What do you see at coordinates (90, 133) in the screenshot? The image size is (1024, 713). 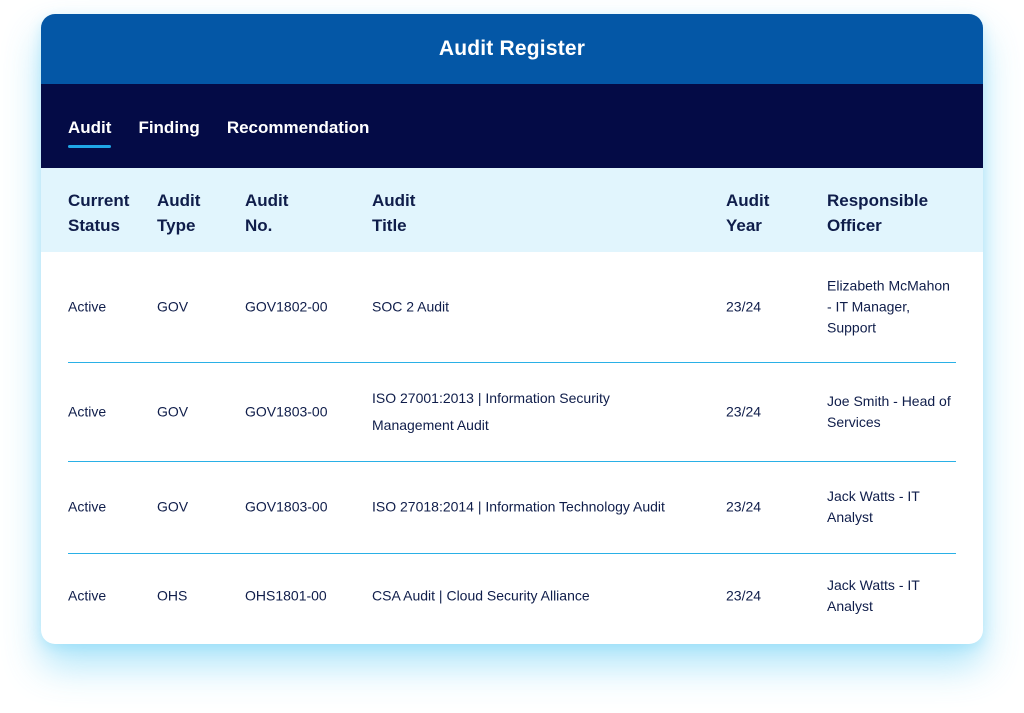 I see `tab-audit: Audit` at bounding box center [90, 133].